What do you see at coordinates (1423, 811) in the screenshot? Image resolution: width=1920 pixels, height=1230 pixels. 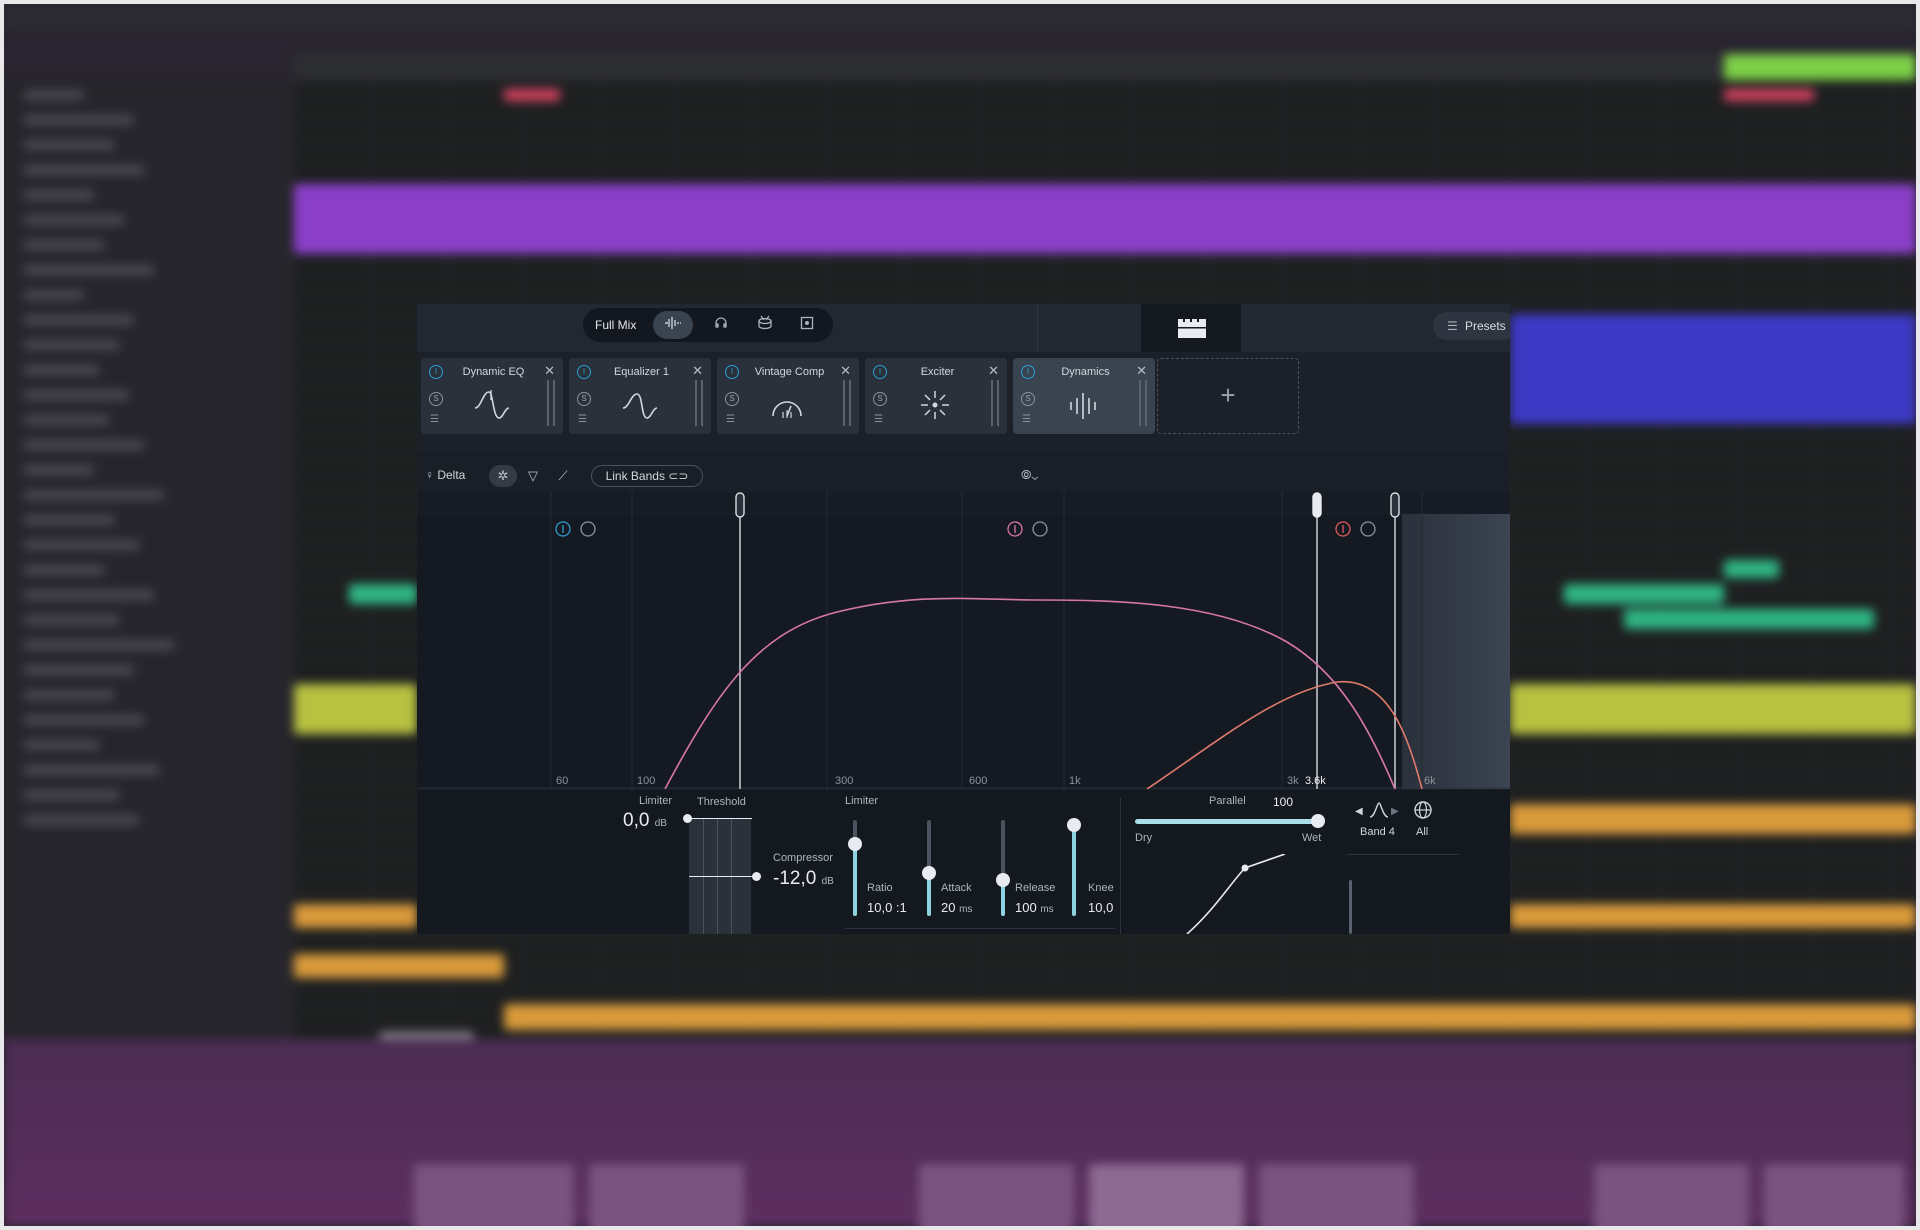 I see `globe-icon` at bounding box center [1423, 811].